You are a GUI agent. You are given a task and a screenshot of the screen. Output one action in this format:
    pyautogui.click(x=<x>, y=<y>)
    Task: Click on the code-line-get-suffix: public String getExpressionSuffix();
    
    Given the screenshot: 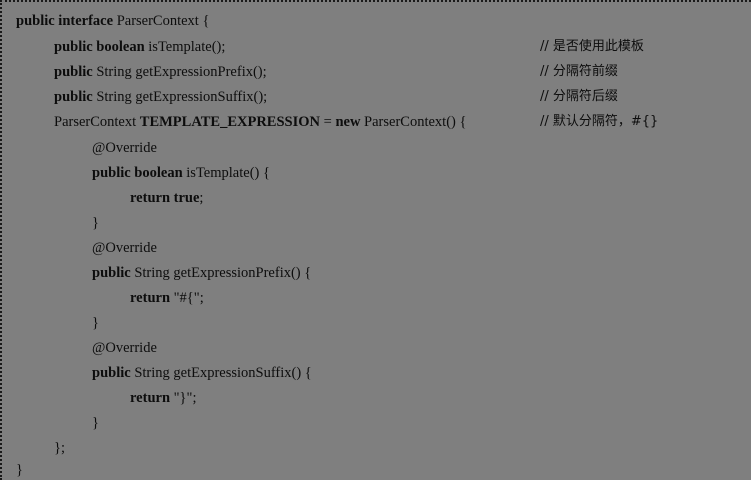 What is the action you would take?
    pyautogui.click(x=160, y=97)
    